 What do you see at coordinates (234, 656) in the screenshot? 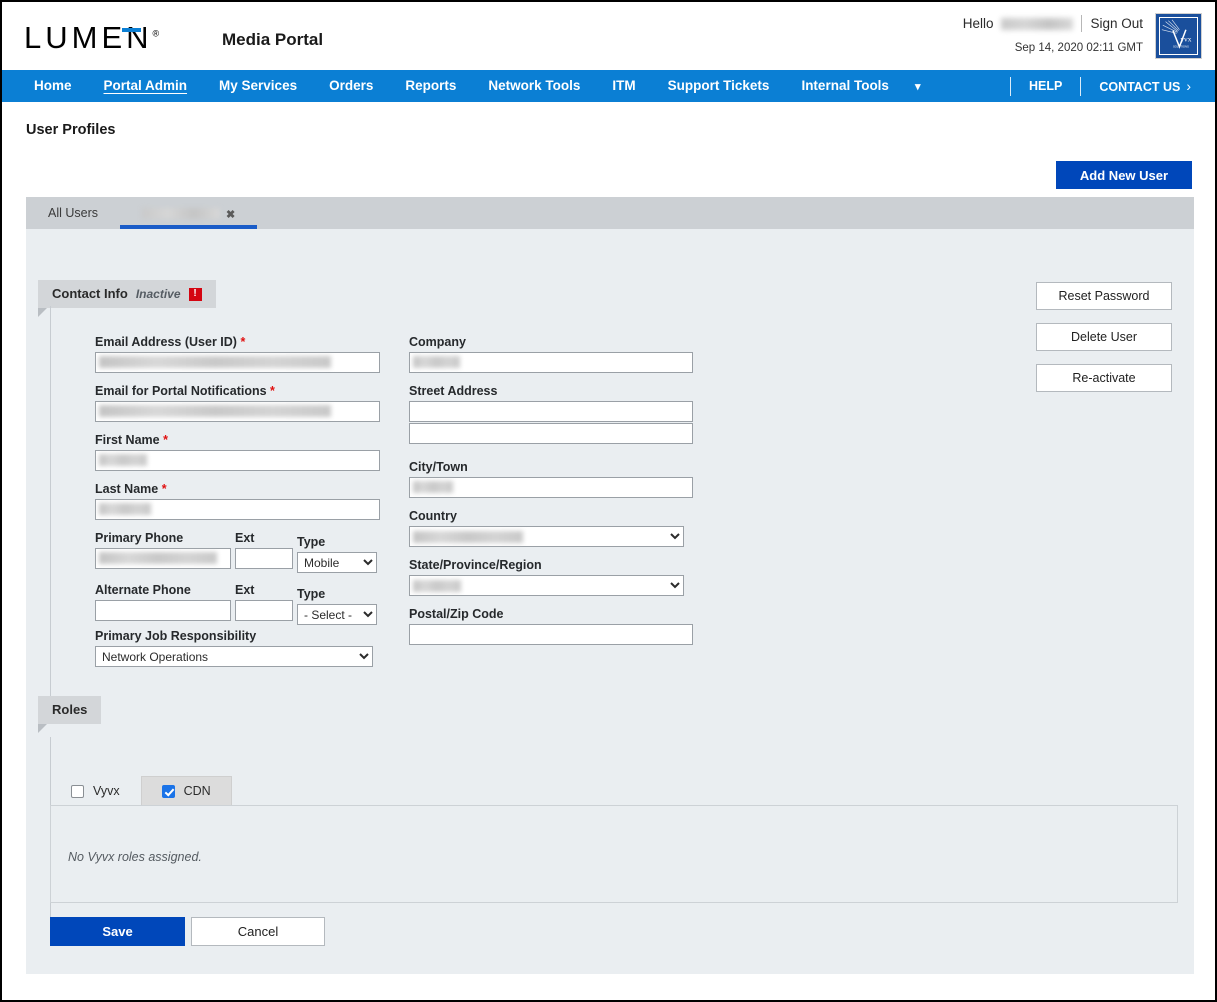
I see `primary-job-responsibility-select: Network Operations` at bounding box center [234, 656].